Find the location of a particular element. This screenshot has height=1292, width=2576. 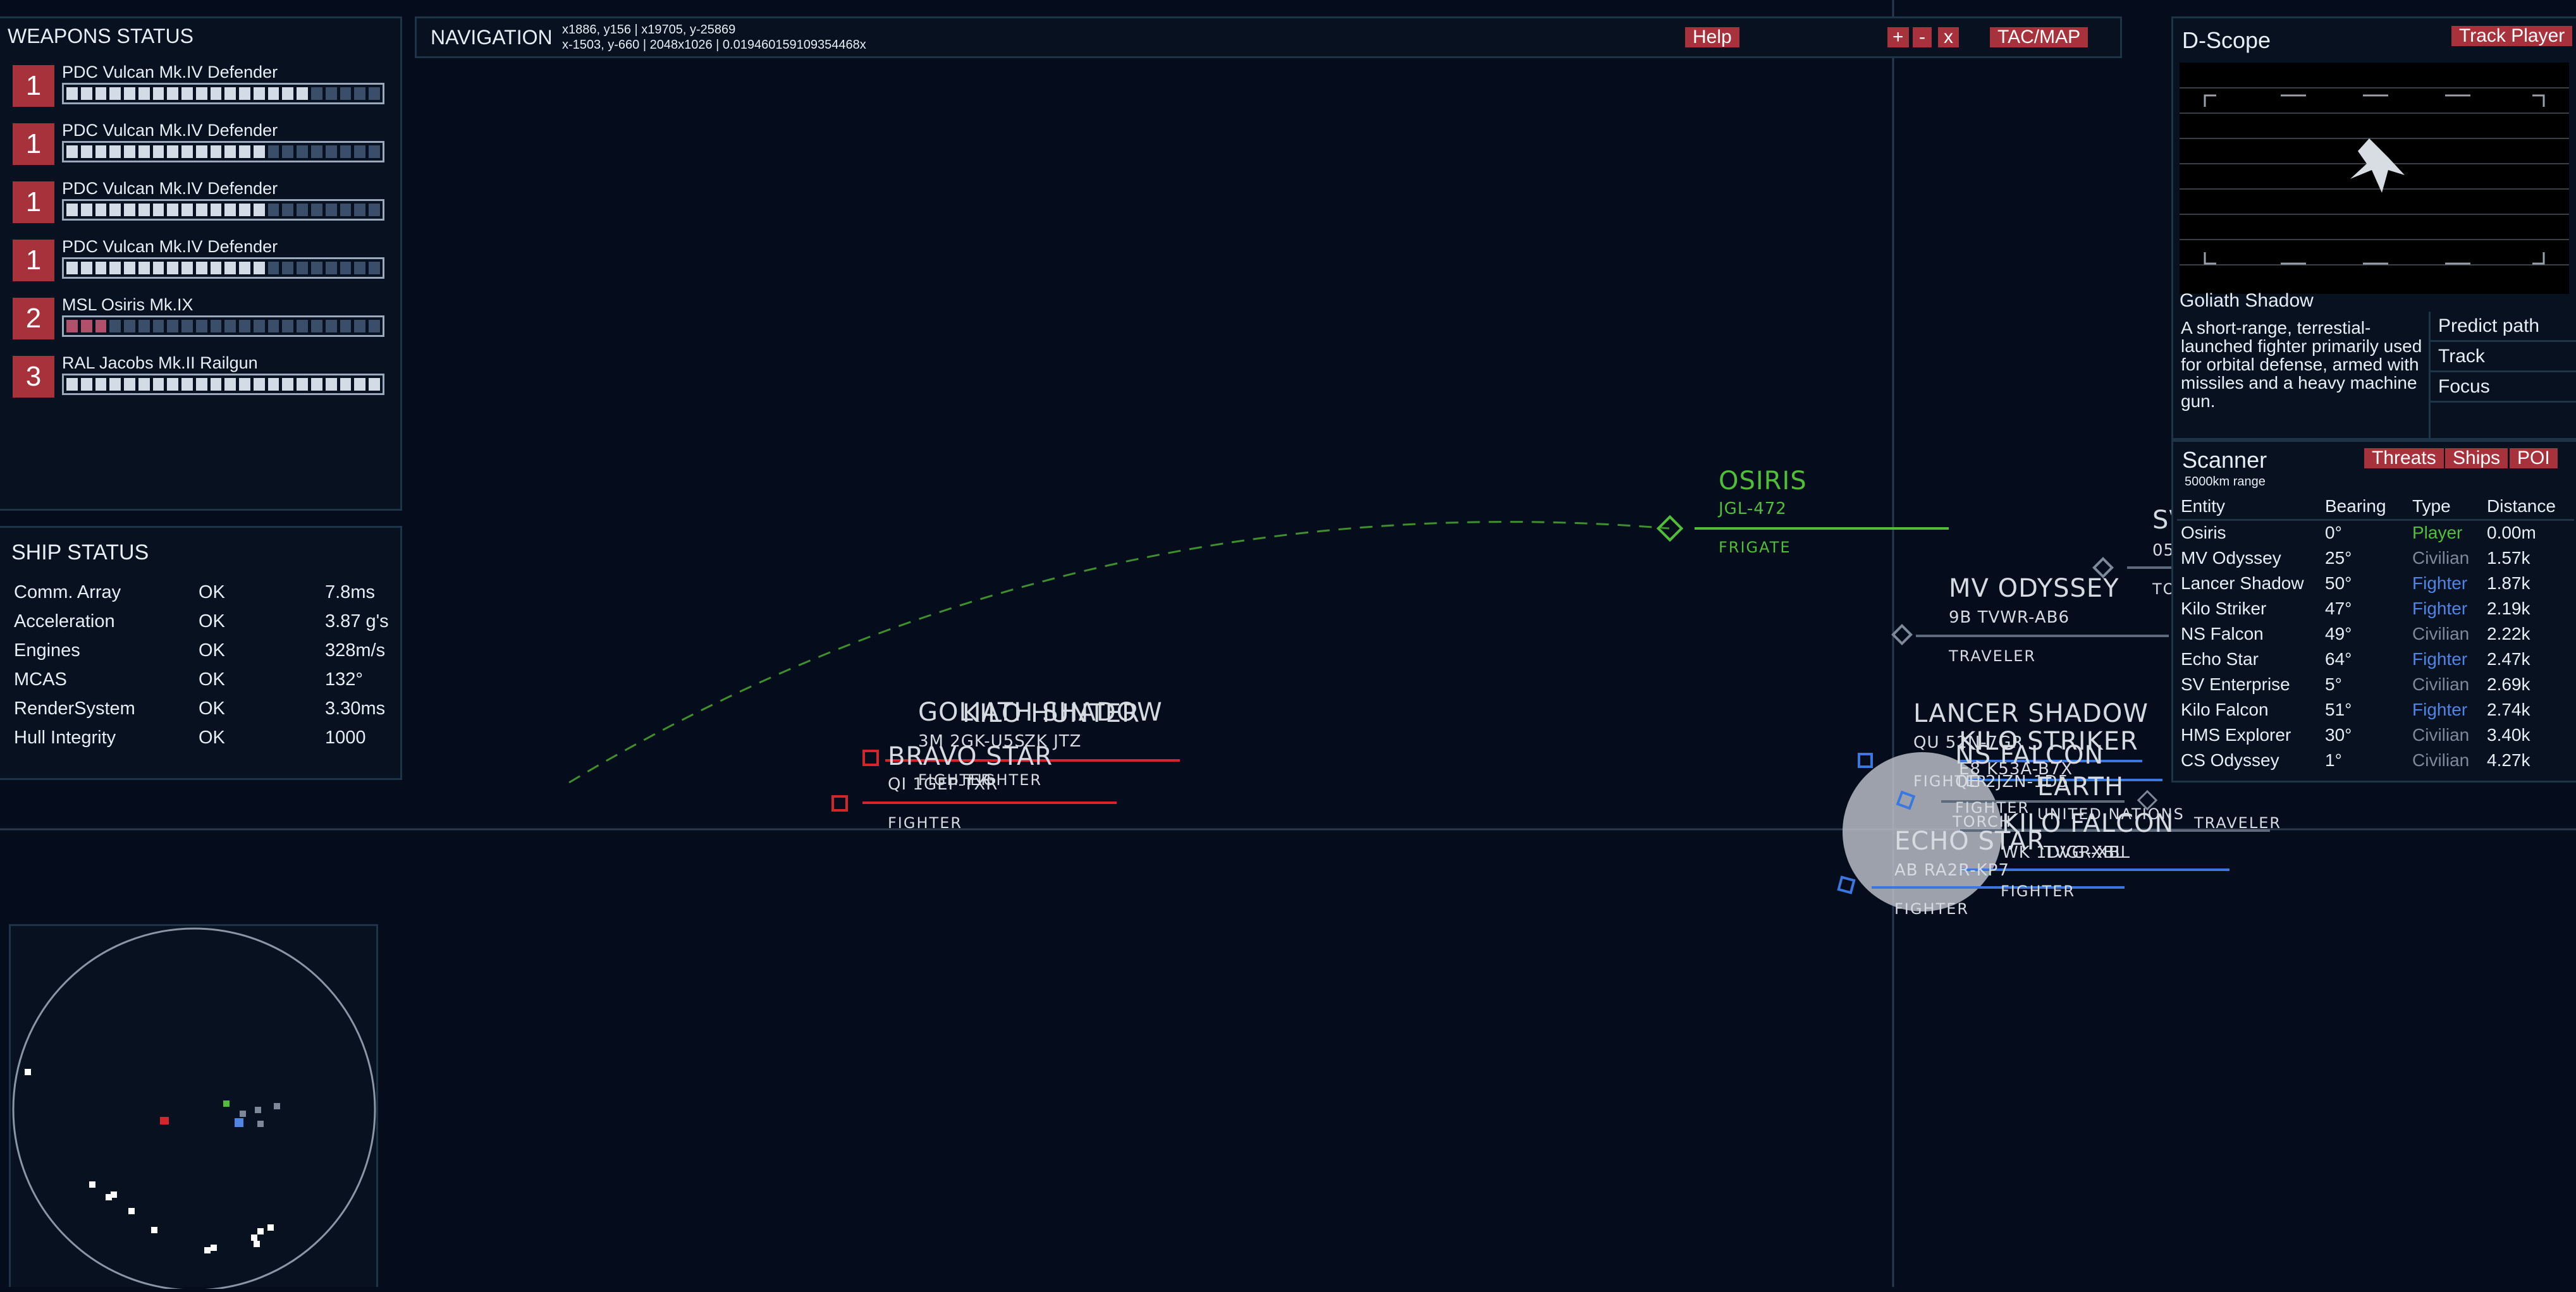

filter-poi-button: POI is located at coordinates (2534, 458).